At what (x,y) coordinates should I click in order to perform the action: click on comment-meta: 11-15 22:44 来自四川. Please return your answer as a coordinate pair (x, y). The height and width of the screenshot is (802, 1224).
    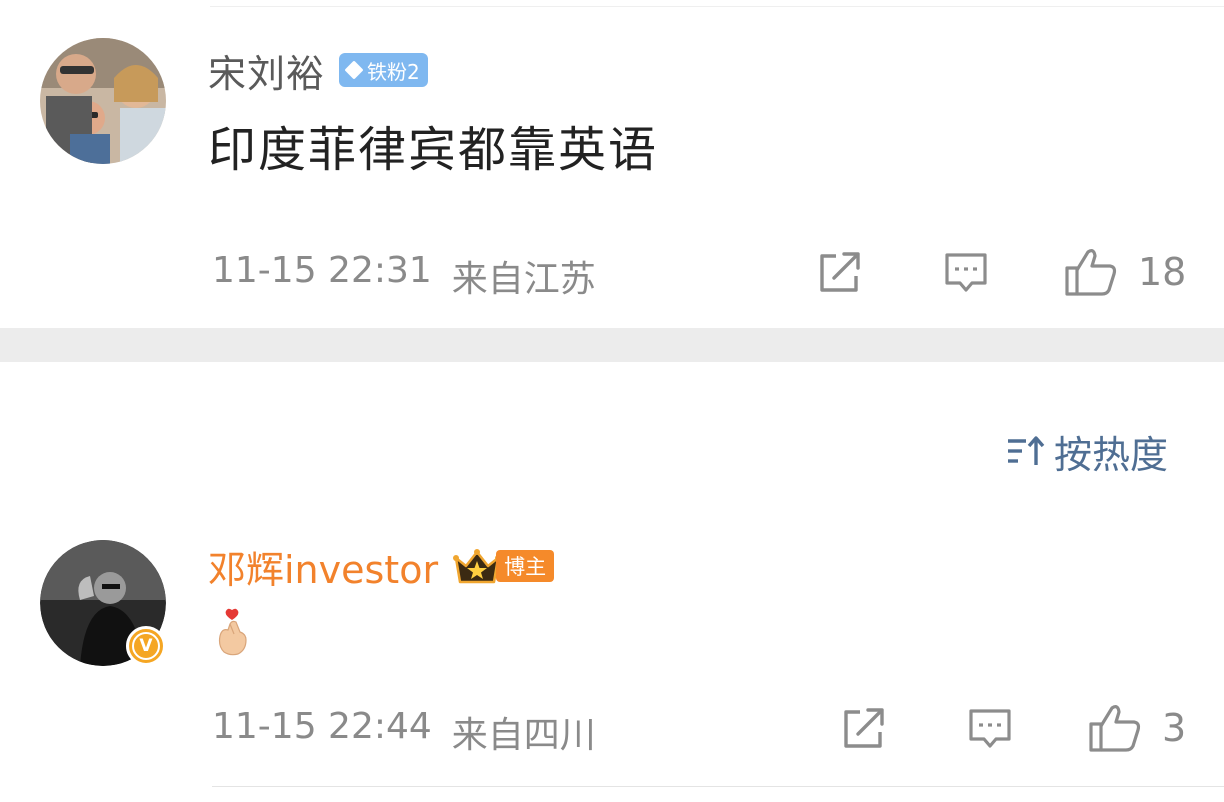
    Looking at the image, I should click on (404, 732).